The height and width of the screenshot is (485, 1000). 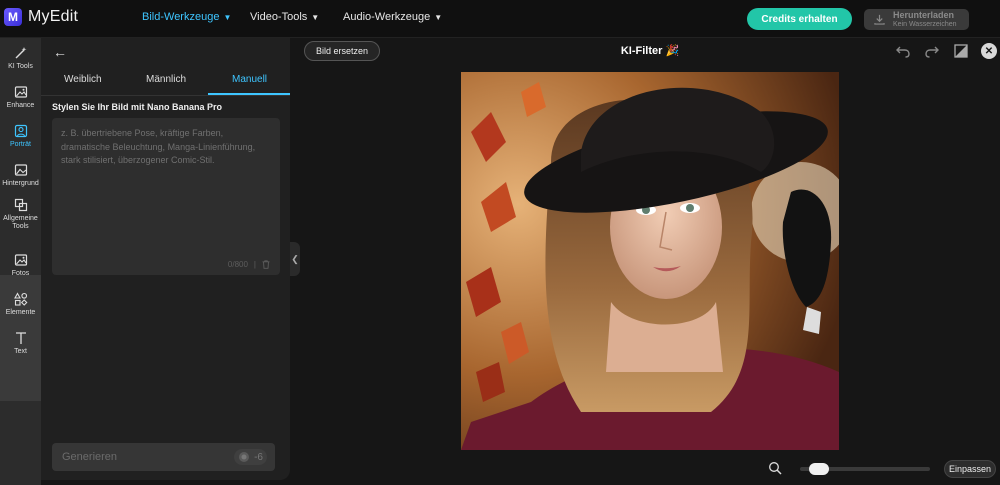 I want to click on party-popper-icon: 🎉, so click(x=672, y=51).